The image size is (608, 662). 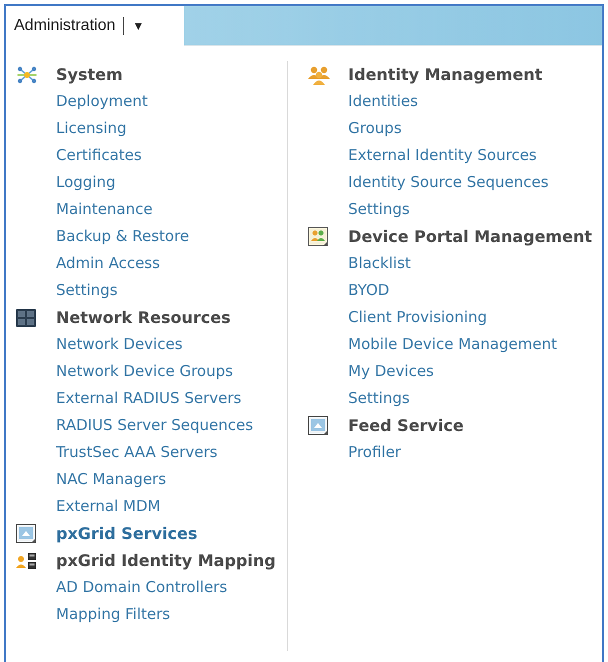 I want to click on section-heading: Device Portal Management, so click(x=470, y=237).